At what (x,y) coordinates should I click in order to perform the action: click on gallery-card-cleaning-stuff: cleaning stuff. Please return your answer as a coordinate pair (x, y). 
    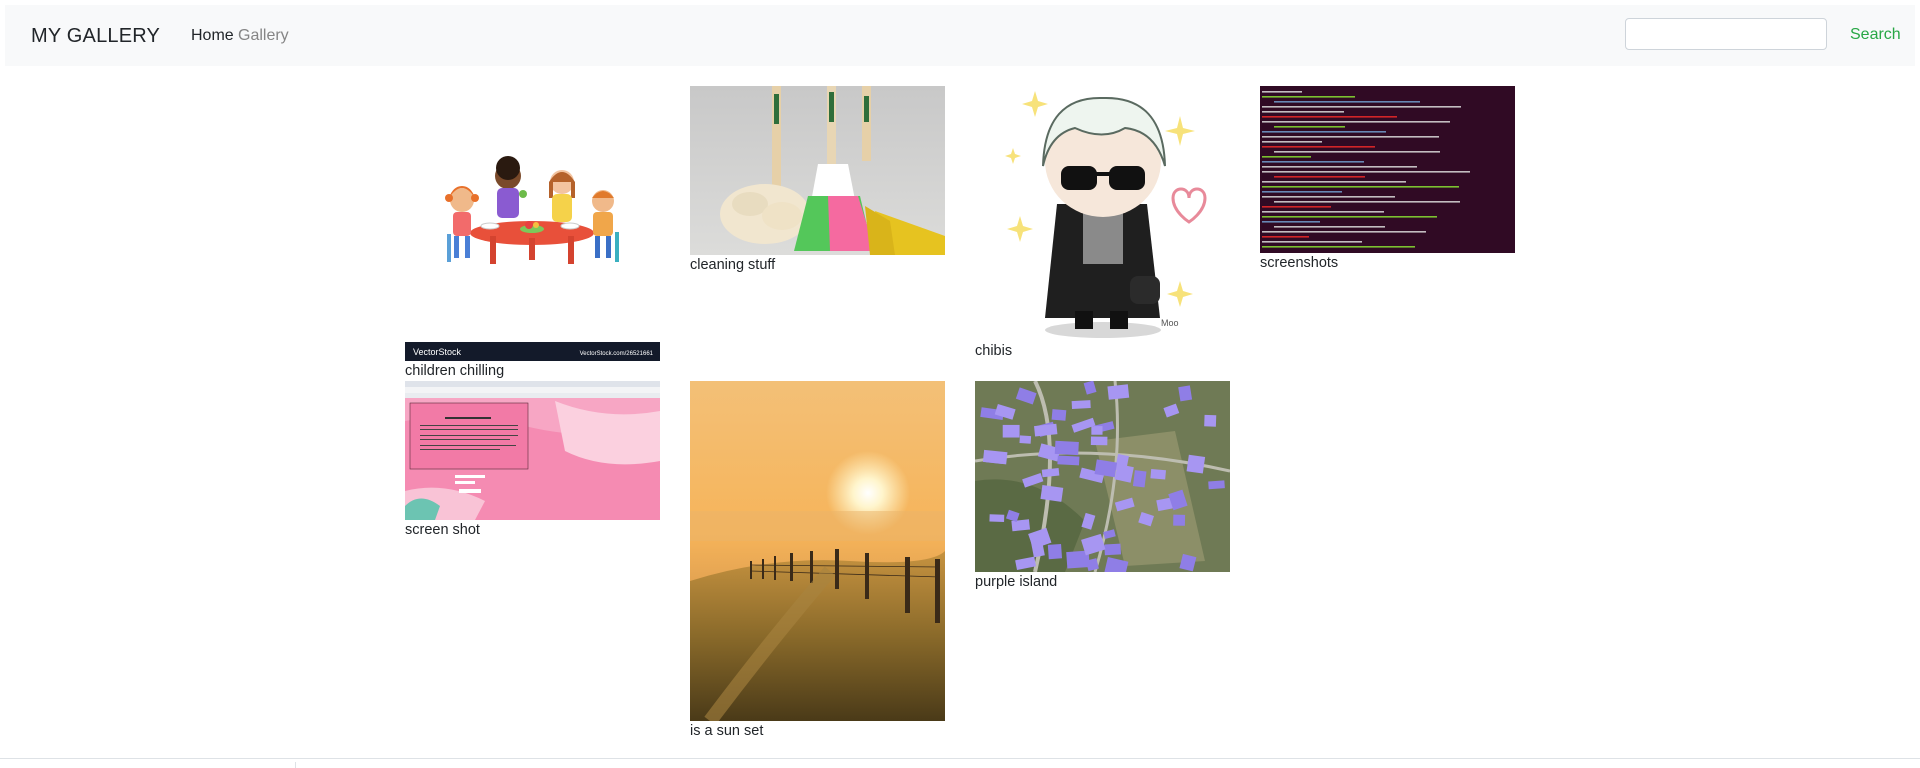
    Looking at the image, I should click on (817, 181).